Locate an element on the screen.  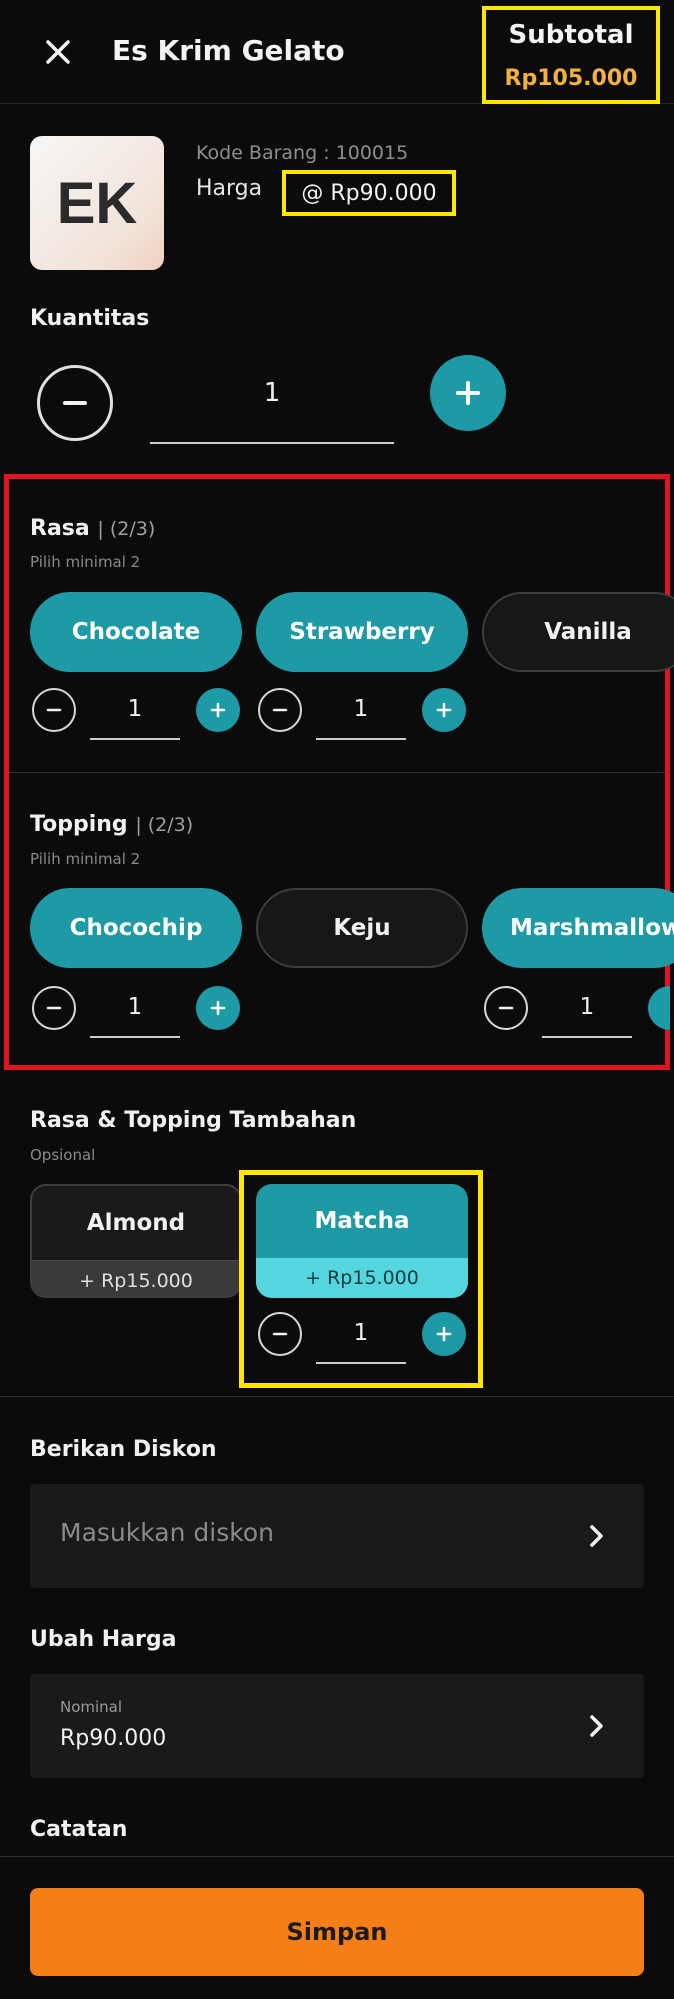
chocolate-qty-underline is located at coordinates (135, 739).